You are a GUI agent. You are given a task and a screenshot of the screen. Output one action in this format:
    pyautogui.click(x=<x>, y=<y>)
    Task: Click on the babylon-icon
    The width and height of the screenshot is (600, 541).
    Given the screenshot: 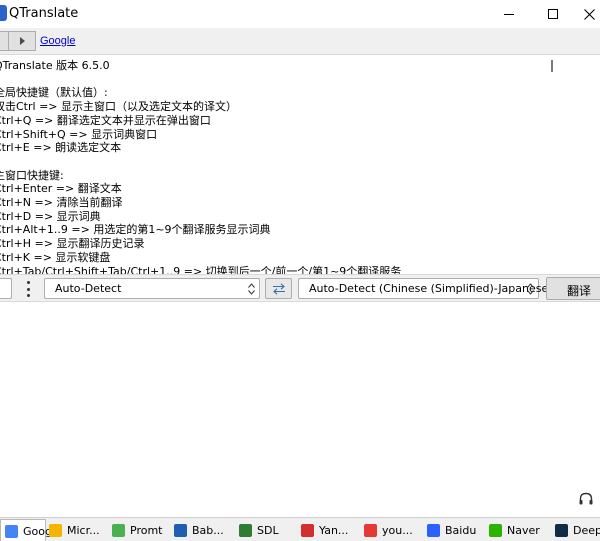 What is the action you would take?
    pyautogui.click(x=180, y=530)
    